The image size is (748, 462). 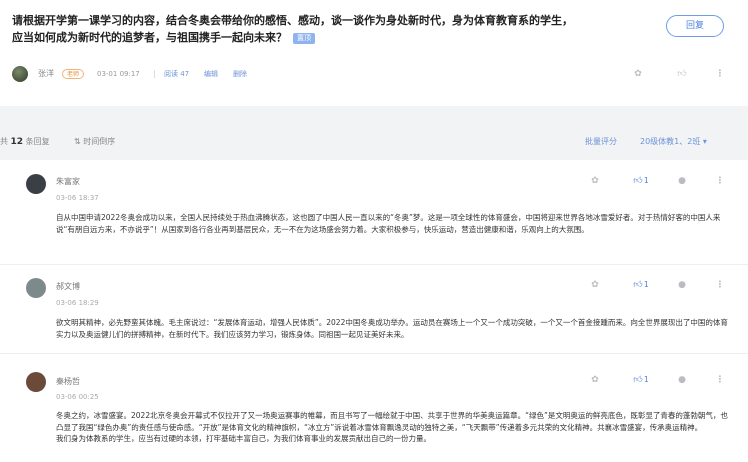 What do you see at coordinates (46, 73) in the screenshot?
I see `author-name: 张洋` at bounding box center [46, 73].